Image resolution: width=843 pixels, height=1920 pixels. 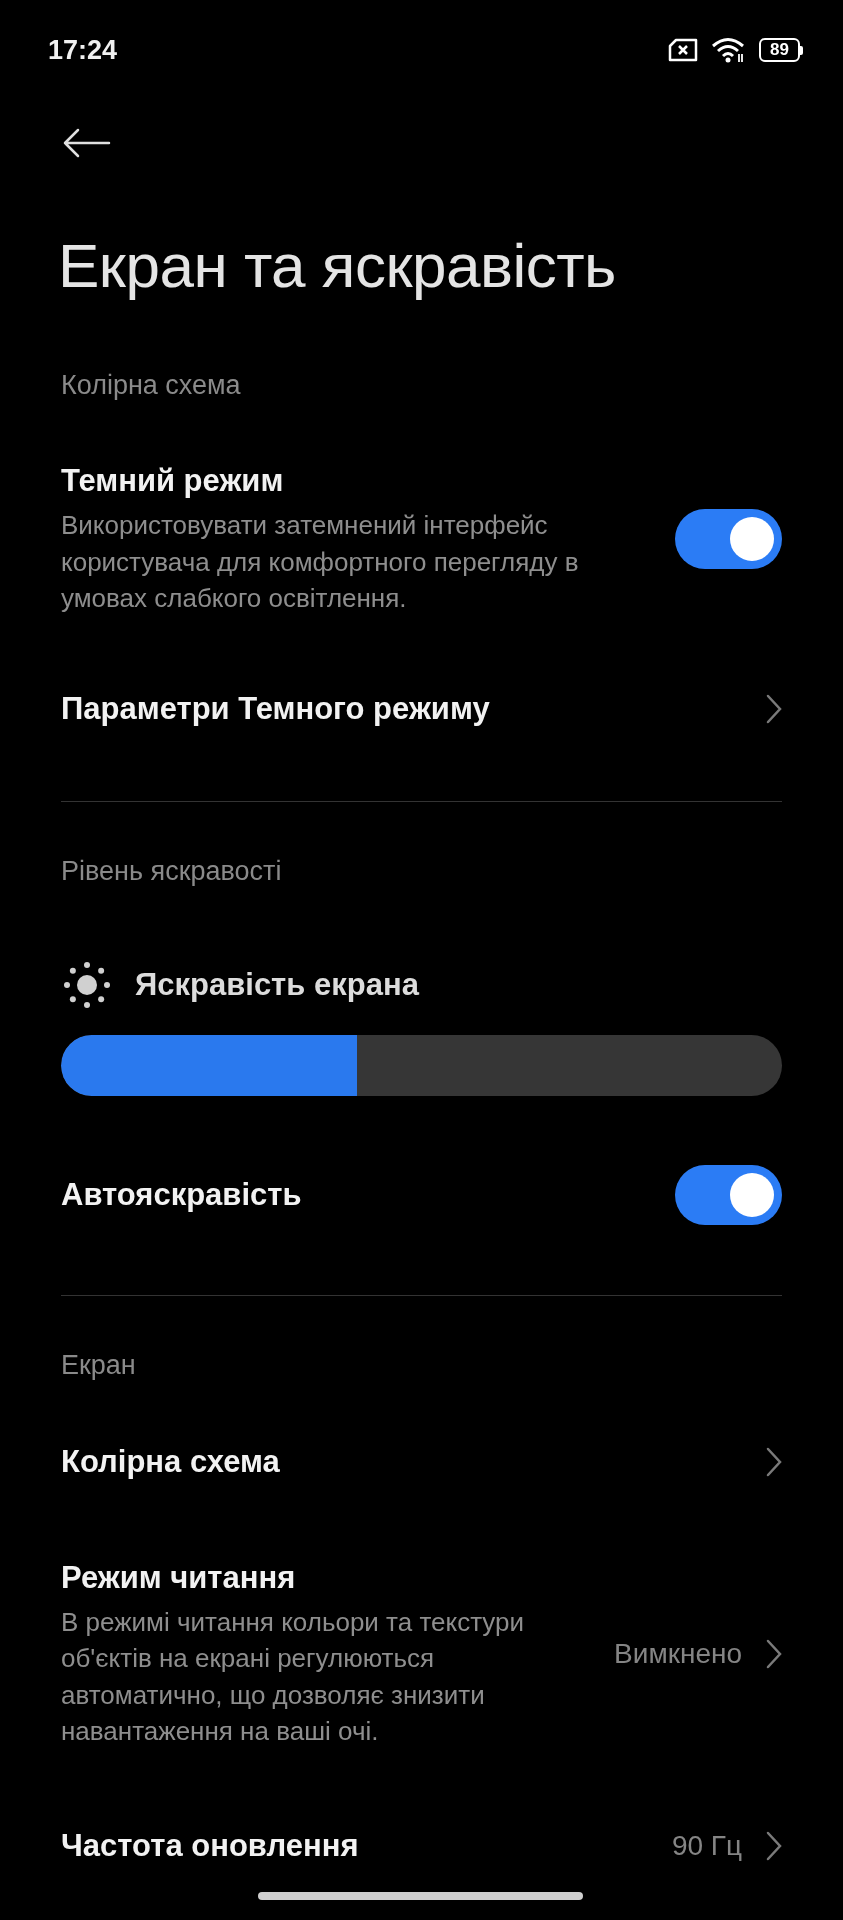 I want to click on section-header: Рівень яскравості, so click(x=171, y=871).